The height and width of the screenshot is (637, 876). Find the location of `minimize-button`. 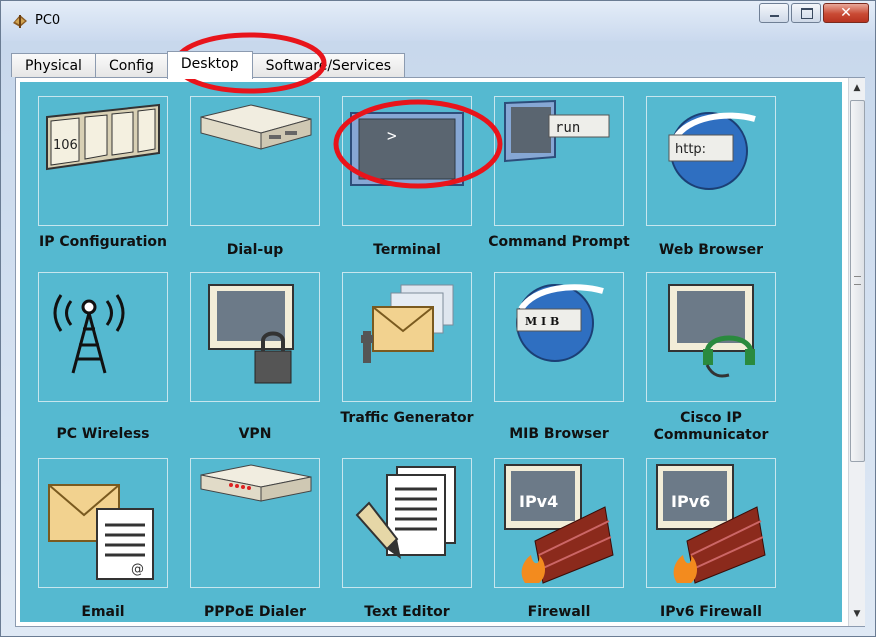

minimize-button is located at coordinates (774, 13).